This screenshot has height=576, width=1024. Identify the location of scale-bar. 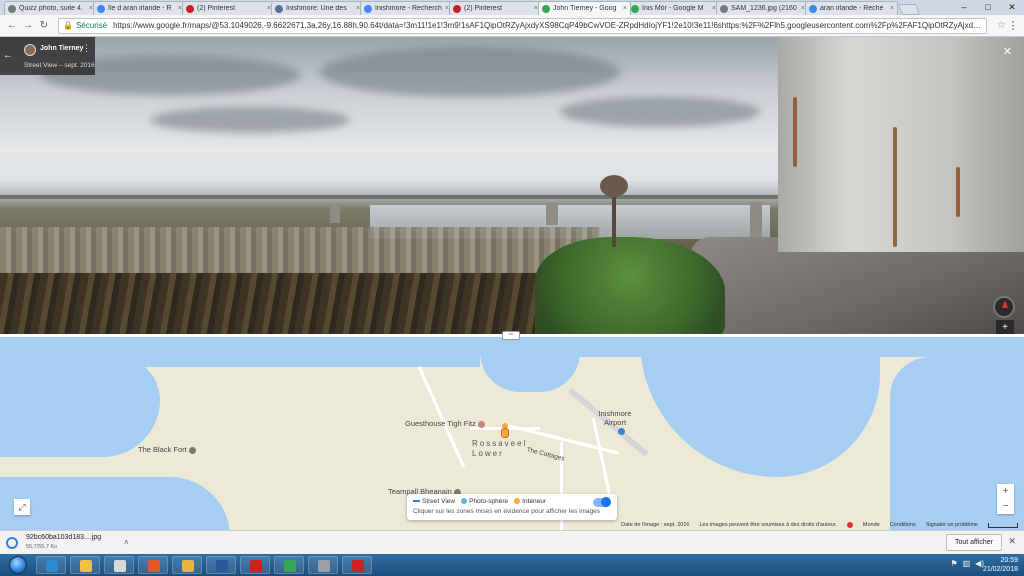
(1003, 525).